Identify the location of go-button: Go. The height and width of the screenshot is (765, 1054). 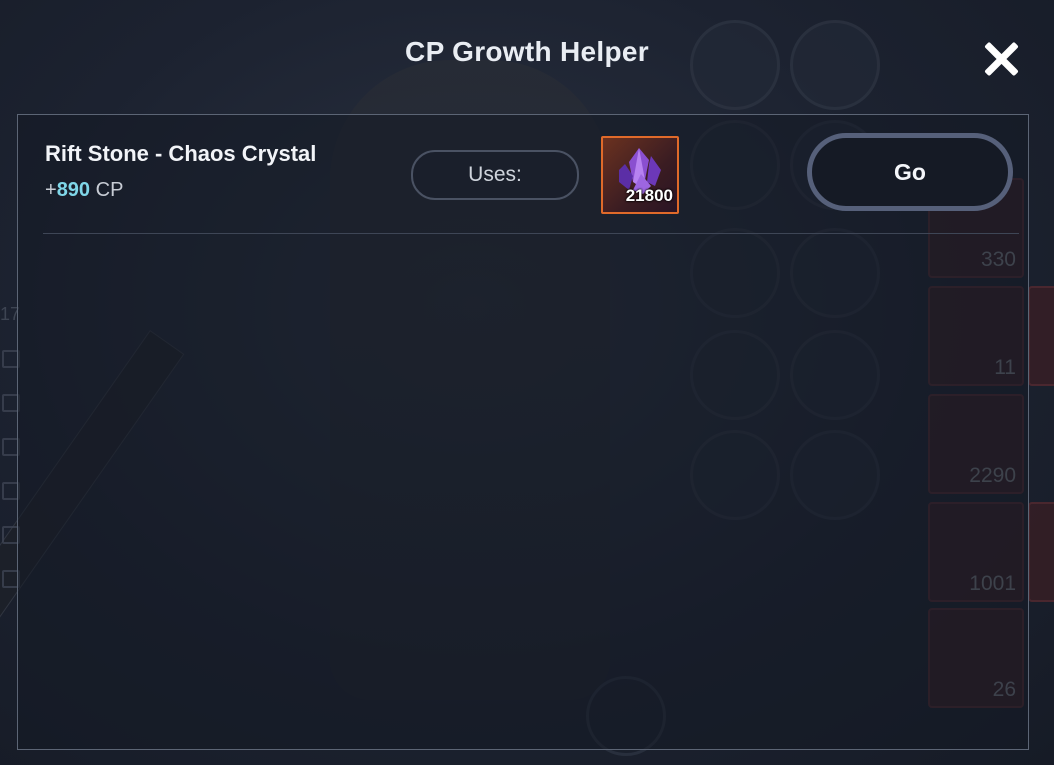
(910, 172).